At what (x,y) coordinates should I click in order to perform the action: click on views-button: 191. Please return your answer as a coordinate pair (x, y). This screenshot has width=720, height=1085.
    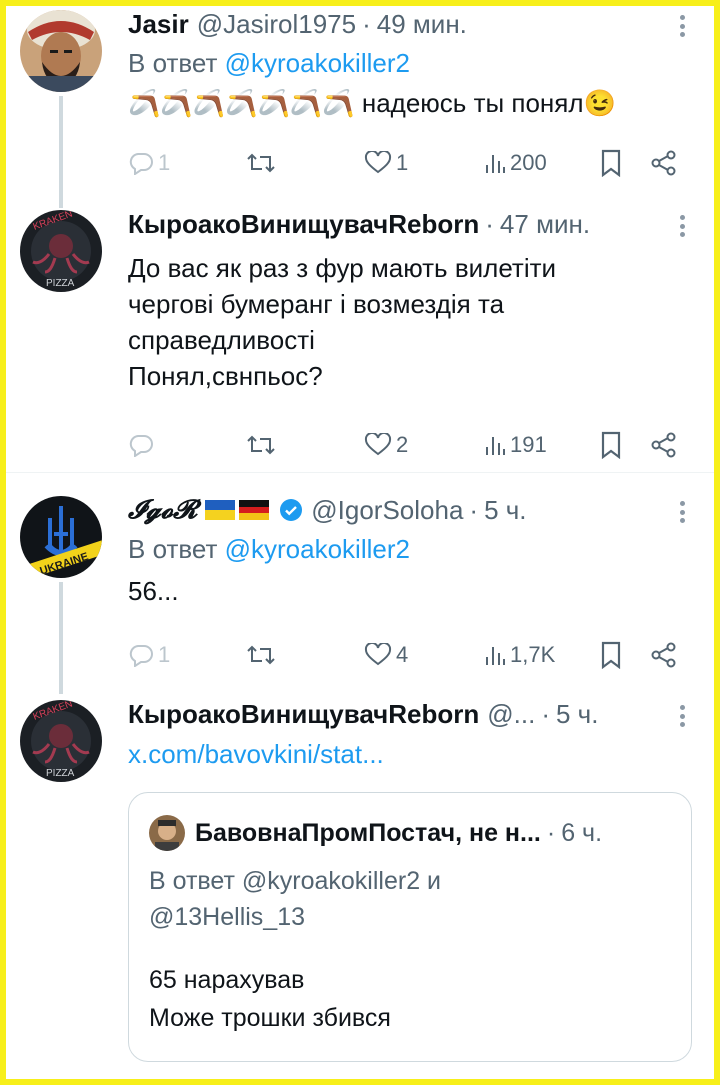
    Looking at the image, I should click on (515, 445).